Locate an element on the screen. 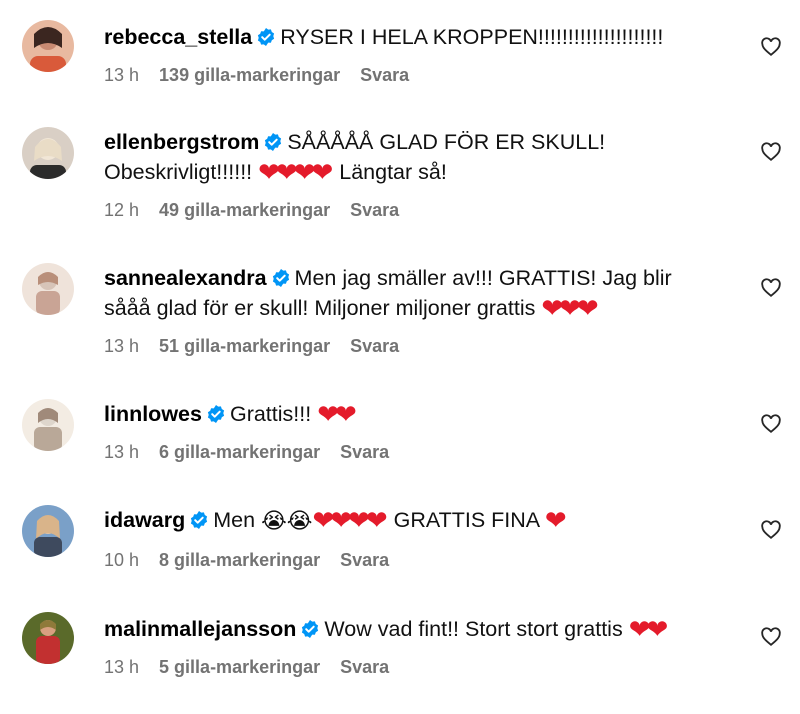 This screenshot has height=714, width=800. likes-count-link: 139 gilla-markeringar is located at coordinates (249, 75).